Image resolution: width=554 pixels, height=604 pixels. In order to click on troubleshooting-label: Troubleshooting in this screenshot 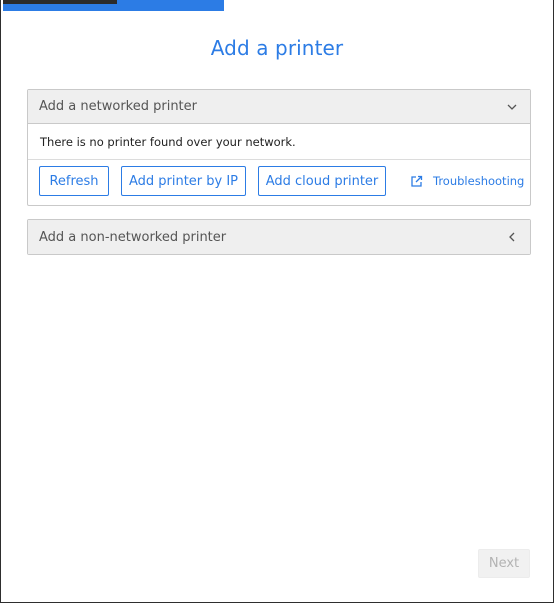, I will do `click(479, 181)`.